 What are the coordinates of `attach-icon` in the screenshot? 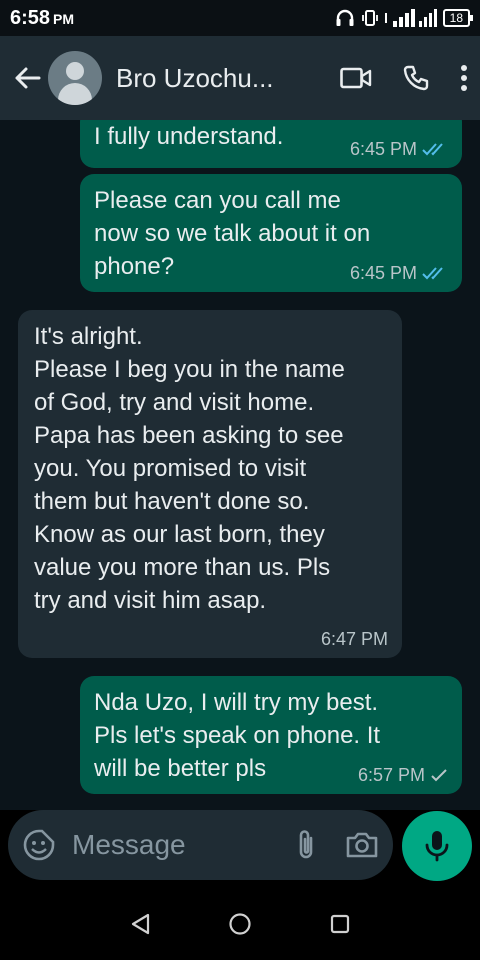 It's located at (306, 845).